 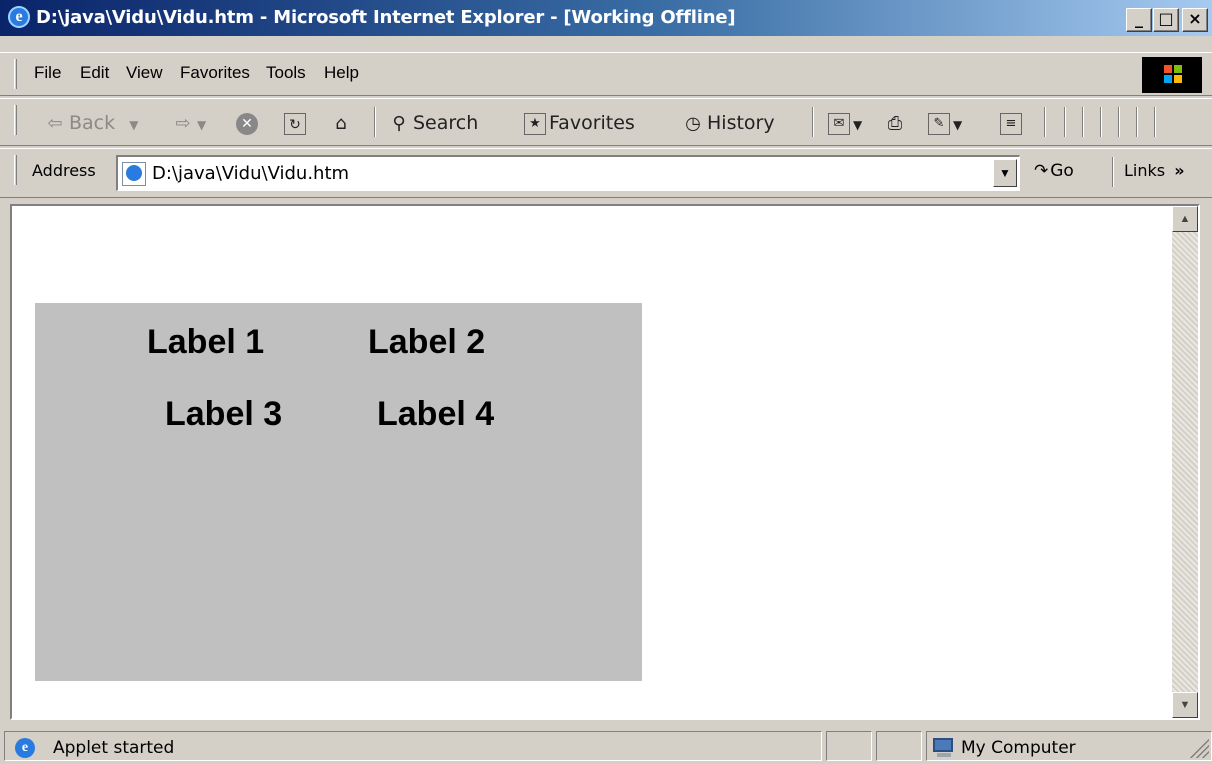 What do you see at coordinates (1041, 171) in the screenshot?
I see `go-arrow-icon: ↷` at bounding box center [1041, 171].